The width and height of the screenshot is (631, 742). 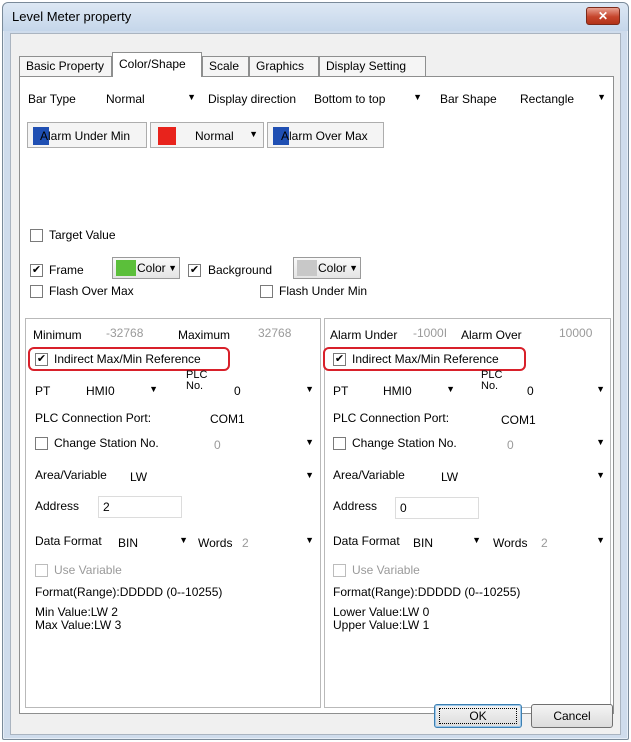 I want to click on background-color-swatch, so click(x=307, y=268).